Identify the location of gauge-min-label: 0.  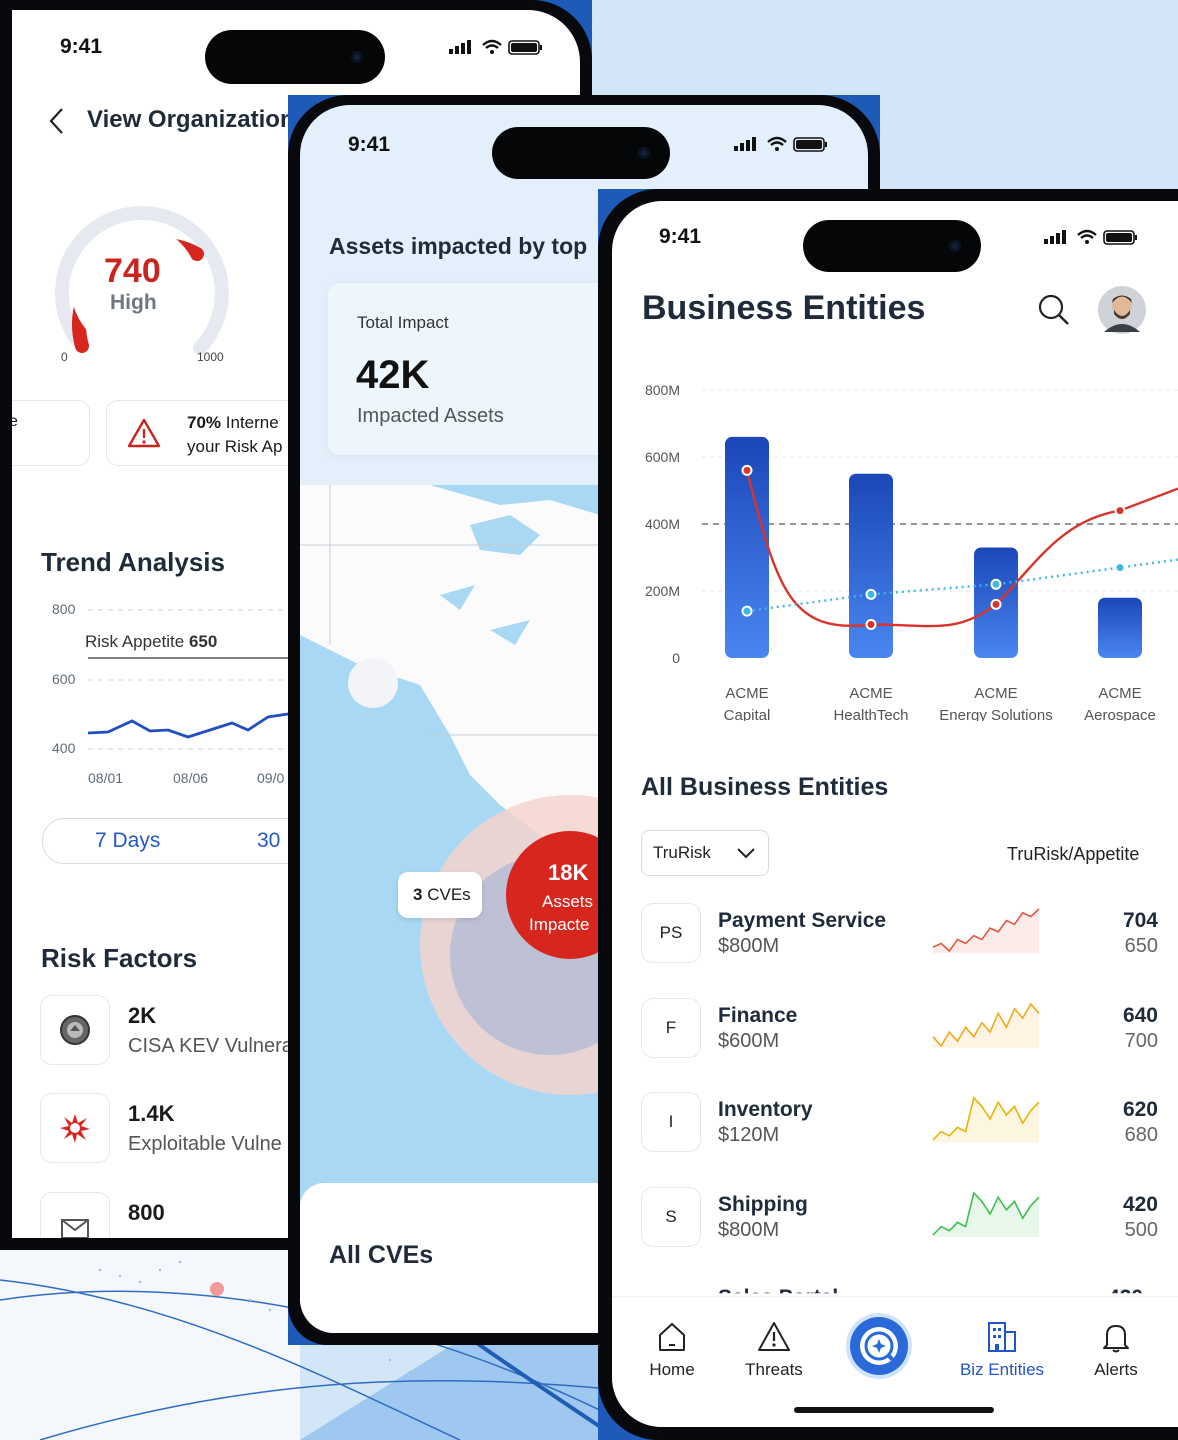
(64, 357).